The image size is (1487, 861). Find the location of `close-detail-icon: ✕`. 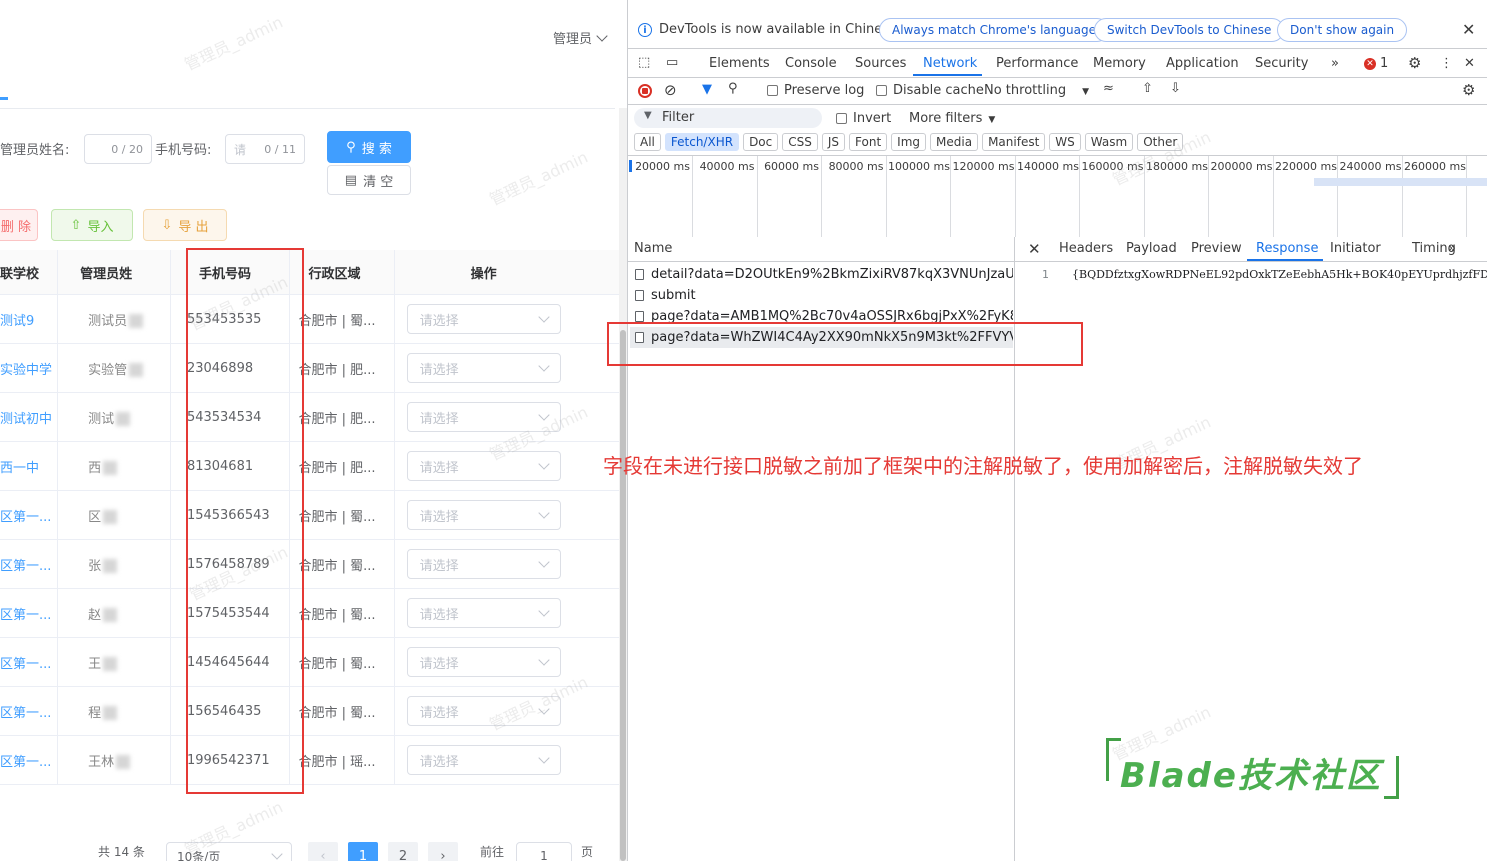

close-detail-icon: ✕ is located at coordinates (1034, 249).